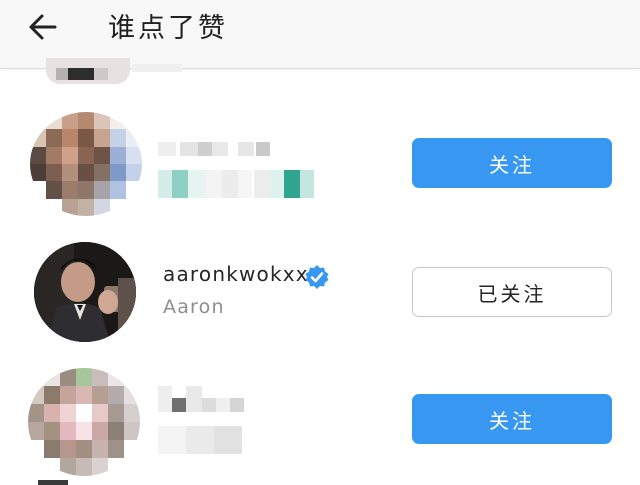  I want to click on verified-badge-icon, so click(317, 277).